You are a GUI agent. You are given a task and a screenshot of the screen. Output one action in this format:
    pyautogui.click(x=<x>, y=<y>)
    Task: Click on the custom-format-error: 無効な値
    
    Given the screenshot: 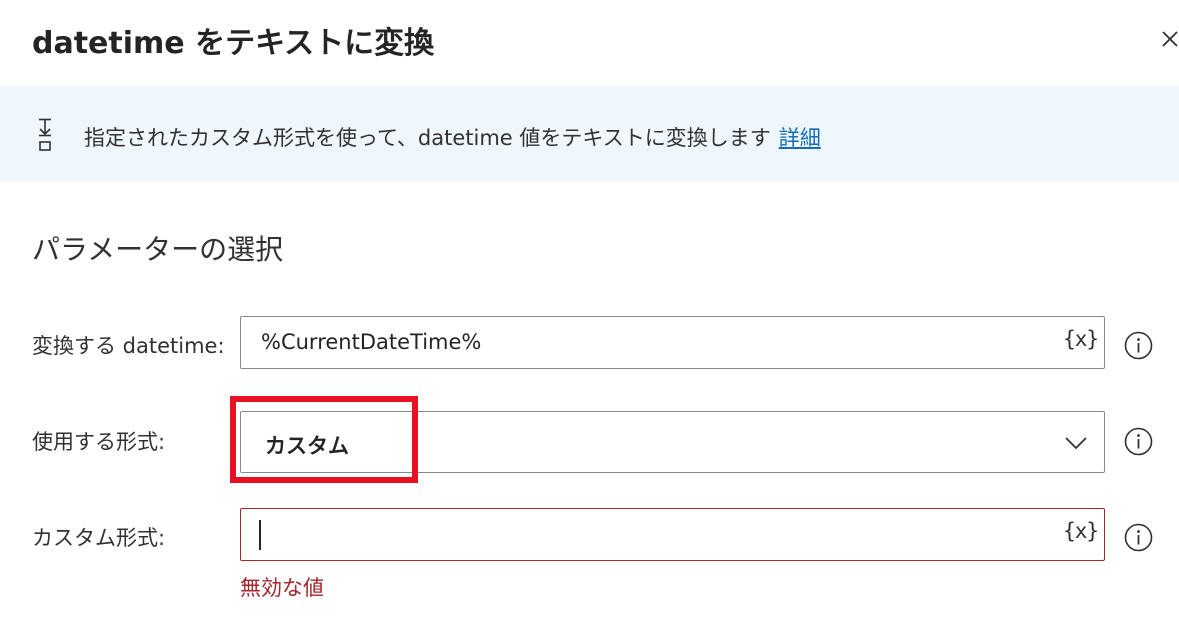 What is the action you would take?
    pyautogui.click(x=282, y=588)
    